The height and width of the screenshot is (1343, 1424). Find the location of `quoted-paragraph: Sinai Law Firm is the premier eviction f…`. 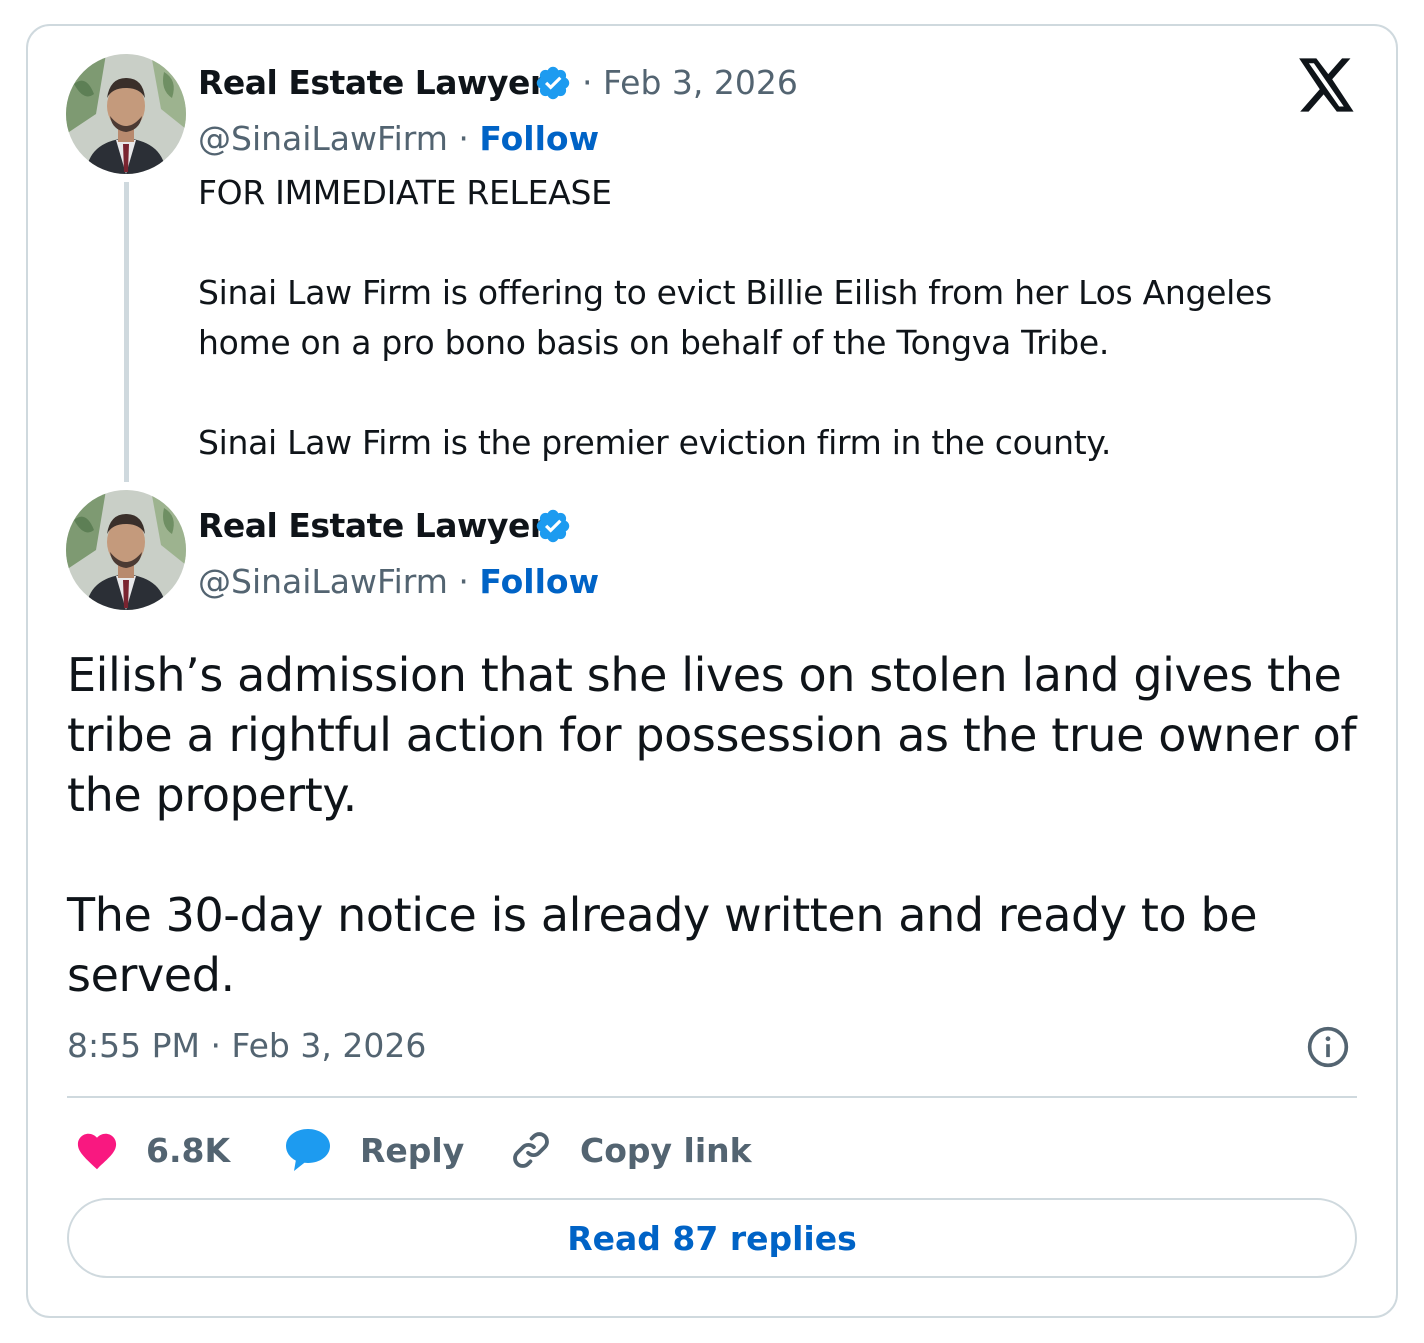

quoted-paragraph: Sinai Law Firm is the premier eviction f… is located at coordinates (655, 442).